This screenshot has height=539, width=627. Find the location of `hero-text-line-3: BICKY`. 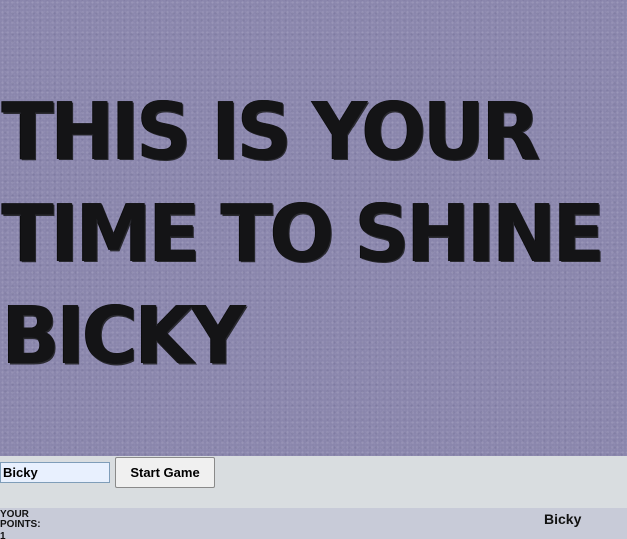

hero-text-line-3: BICKY is located at coordinates (124, 335).